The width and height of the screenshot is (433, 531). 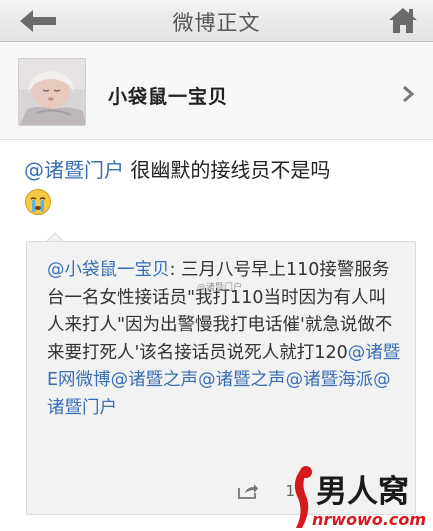 What do you see at coordinates (52, 92) in the screenshot?
I see `avatar` at bounding box center [52, 92].